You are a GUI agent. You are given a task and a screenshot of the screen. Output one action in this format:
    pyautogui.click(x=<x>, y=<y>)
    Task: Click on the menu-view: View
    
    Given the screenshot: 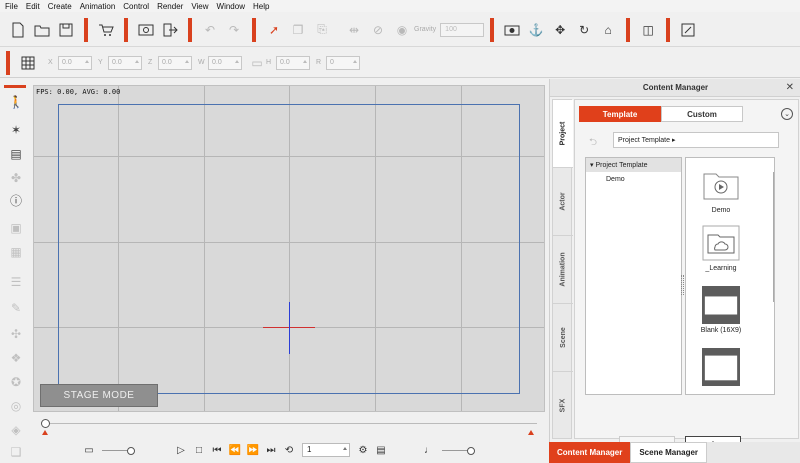 What is the action you would take?
    pyautogui.click(x=200, y=6)
    